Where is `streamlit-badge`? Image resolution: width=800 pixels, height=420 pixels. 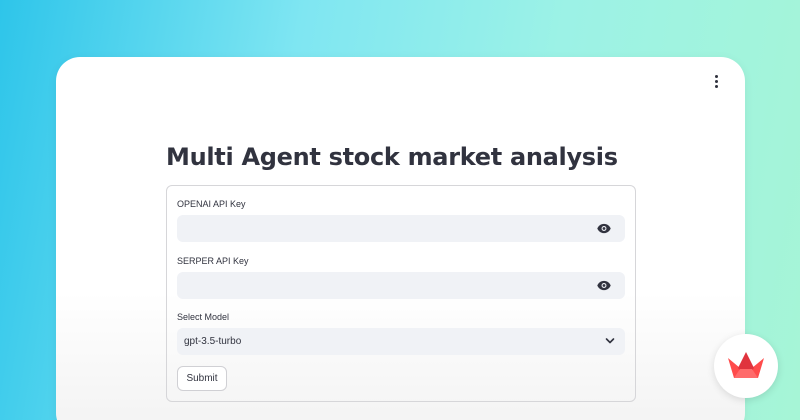
streamlit-badge is located at coordinates (746, 366).